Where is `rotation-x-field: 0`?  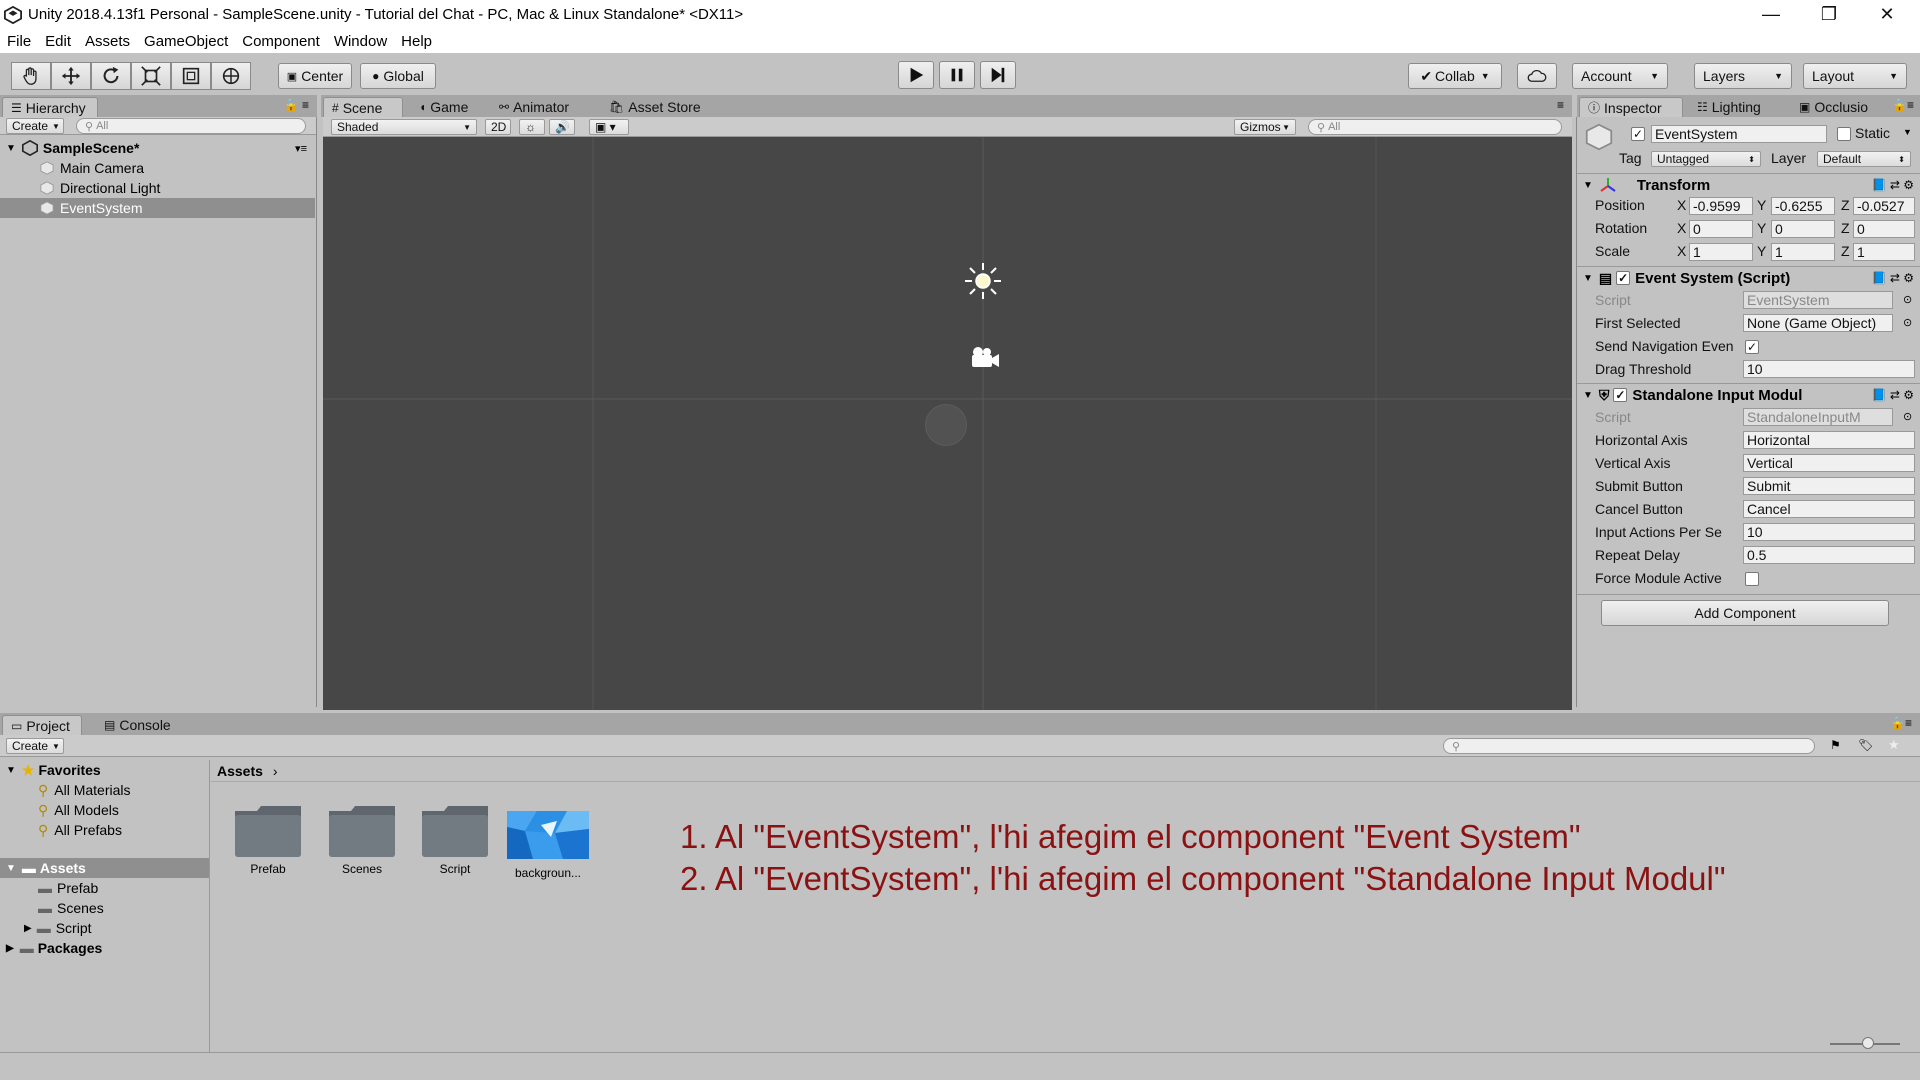
rotation-x-field: 0 is located at coordinates (1721, 229).